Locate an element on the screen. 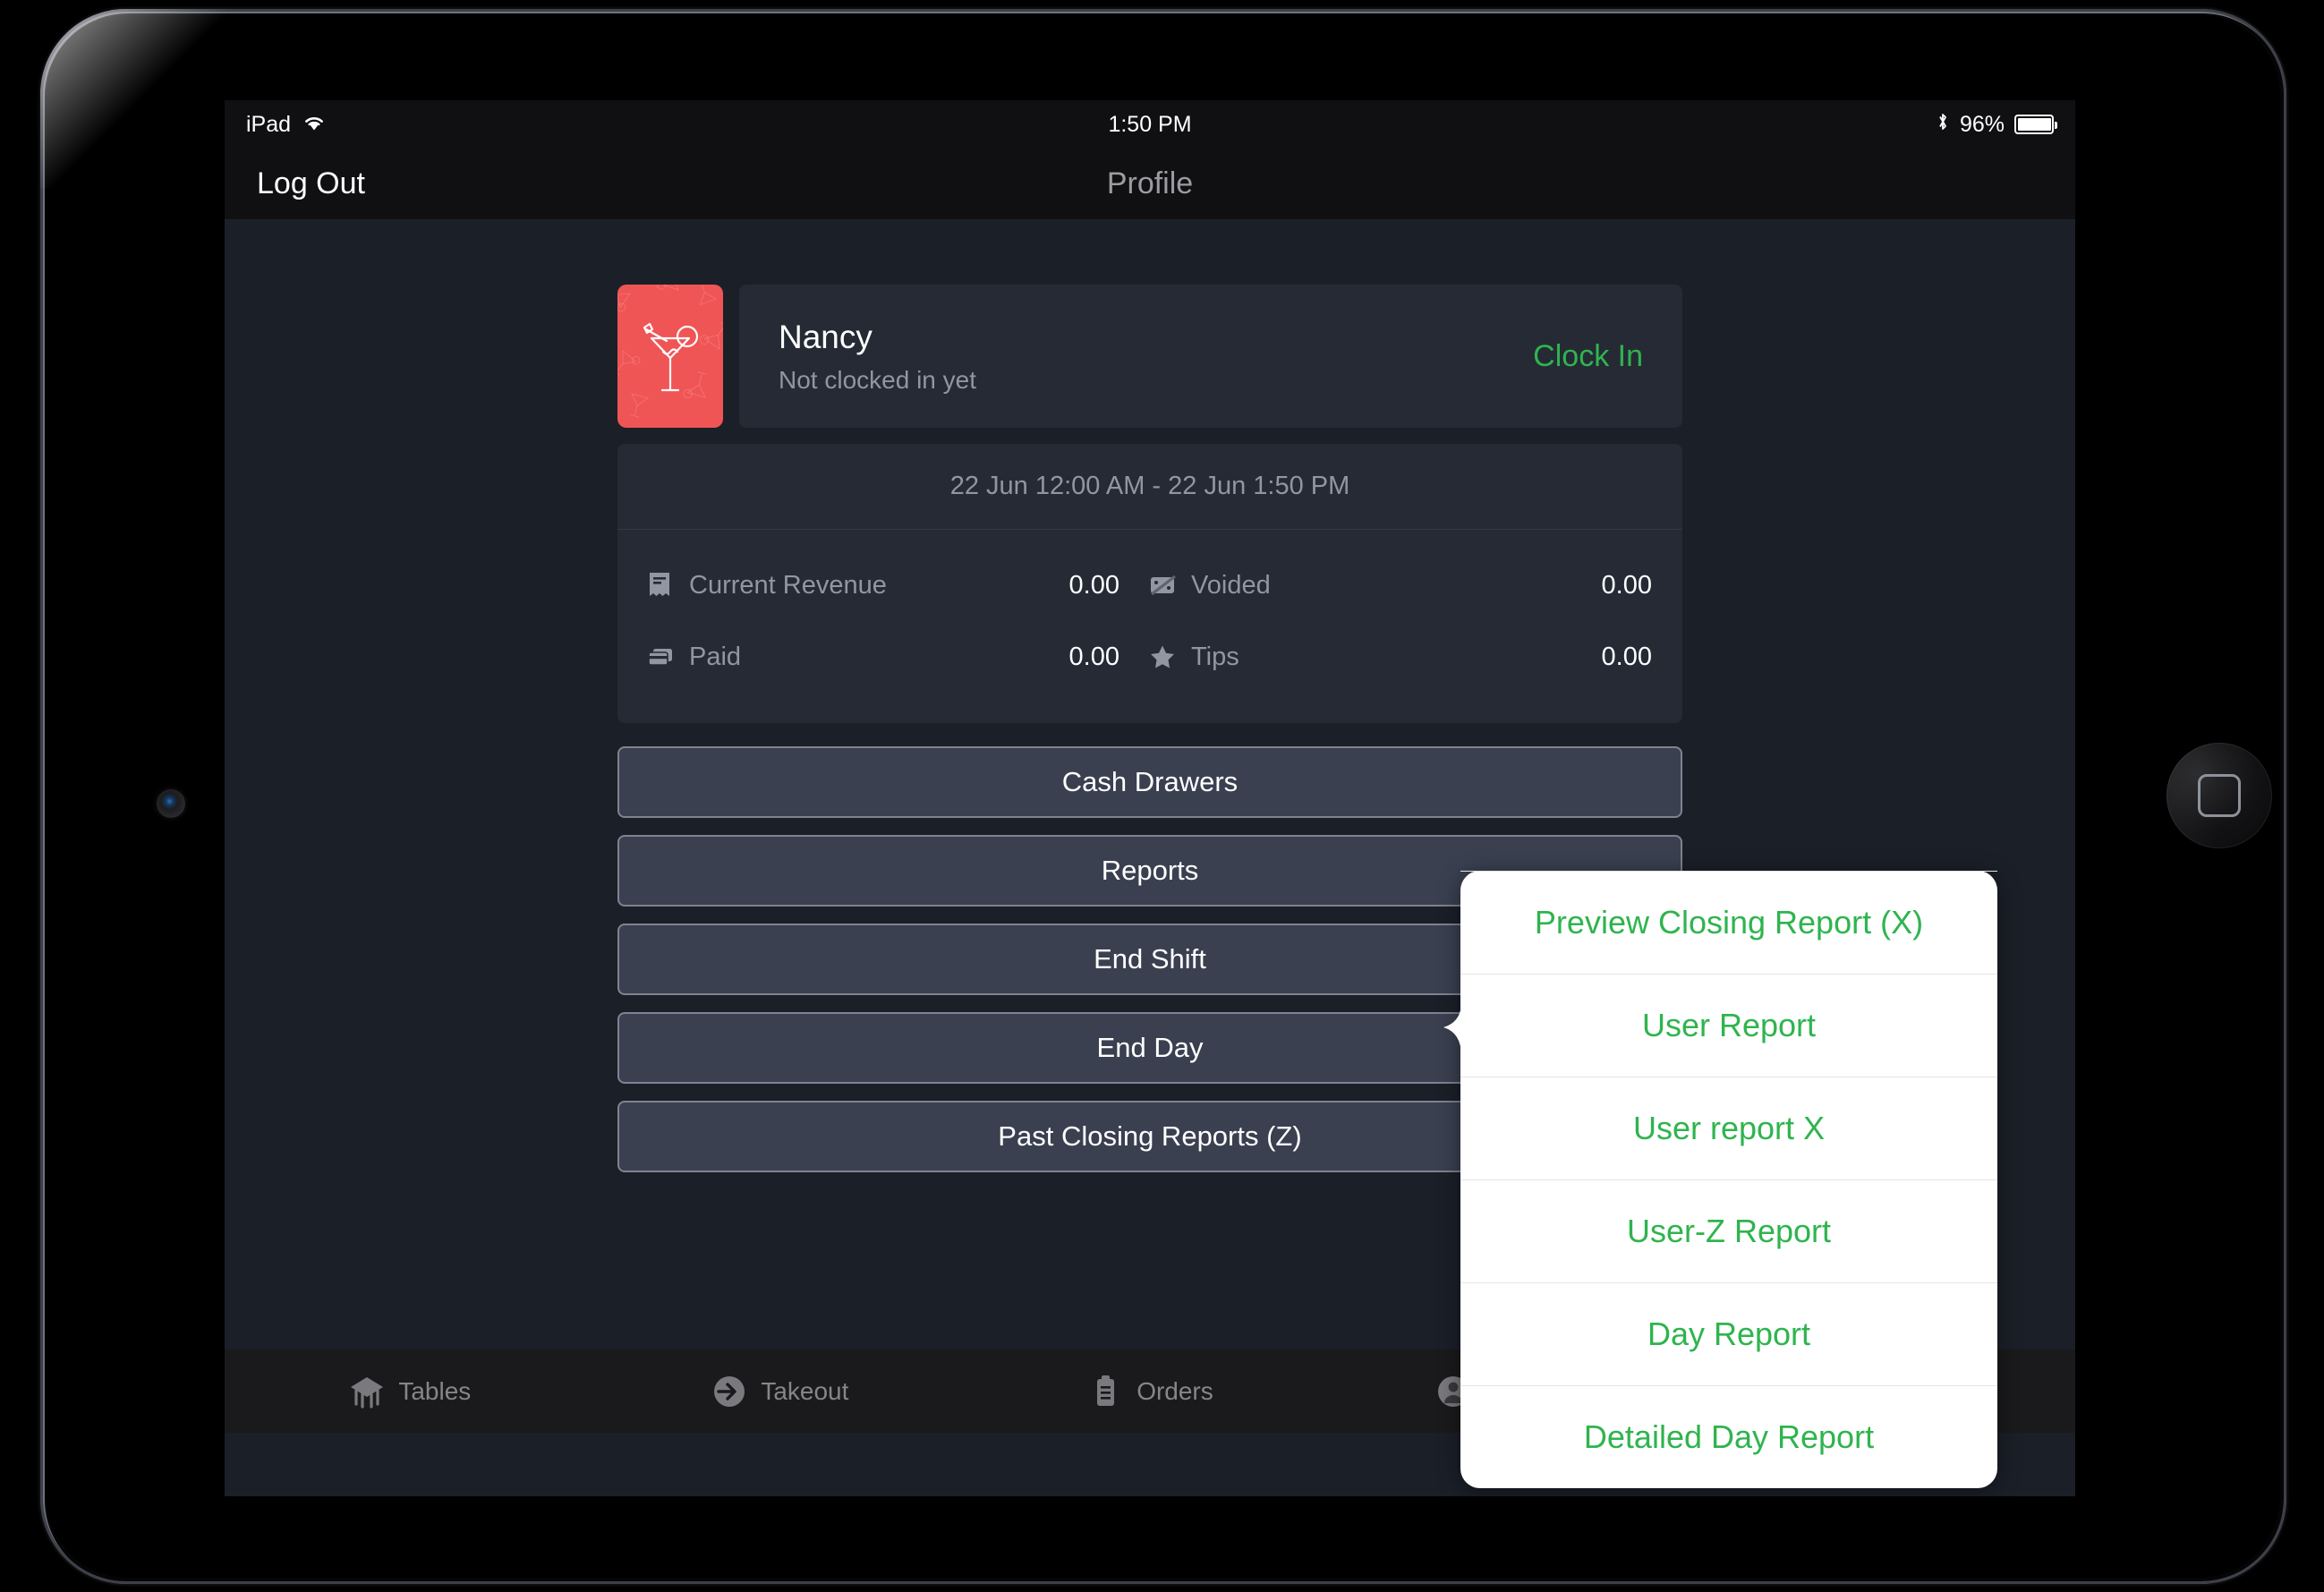 Image resolution: width=2324 pixels, height=1592 pixels. user-name: Nancy is located at coordinates (826, 336).